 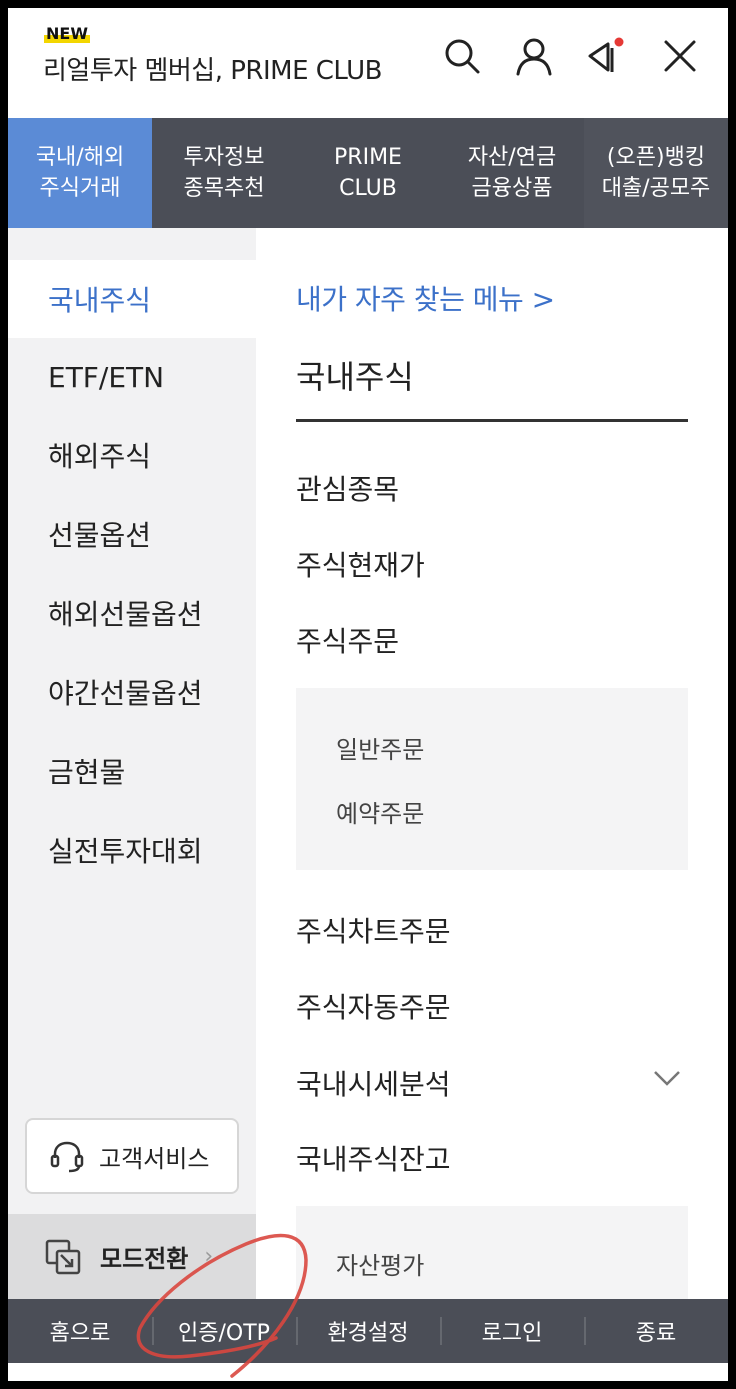 I want to click on tab-investment-info: 투자정보 종목추천, so click(x=224, y=173).